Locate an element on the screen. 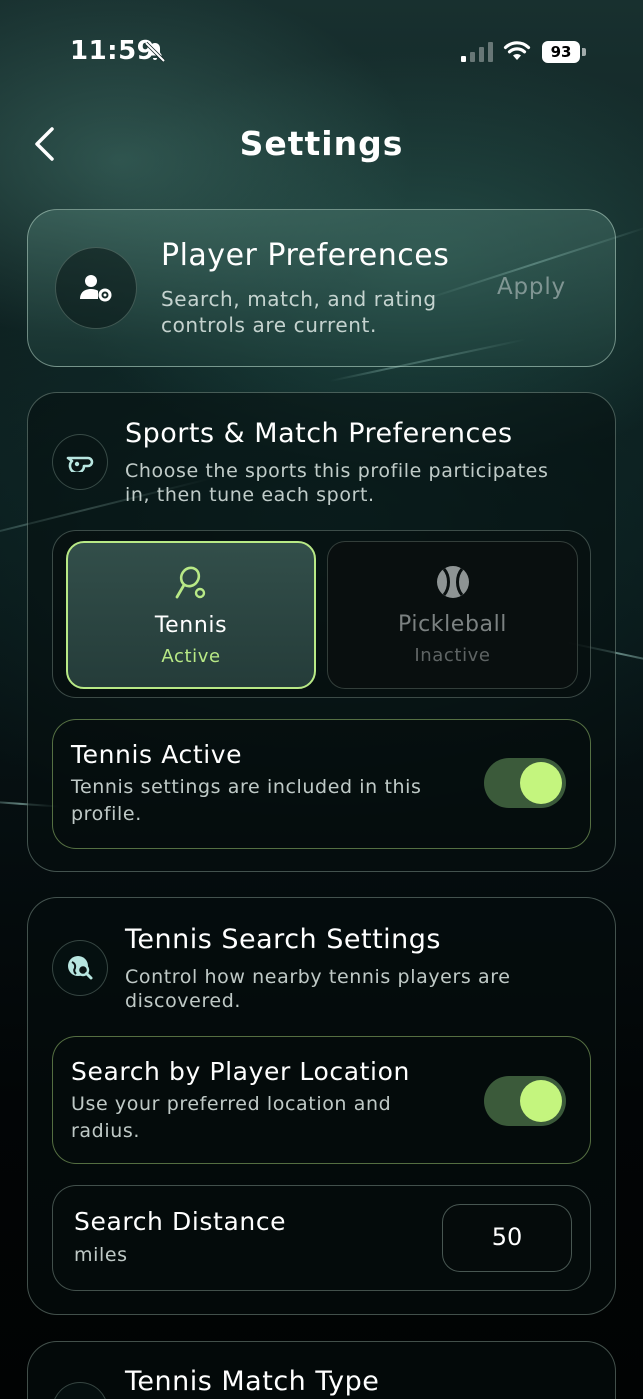 The height and width of the screenshot is (1399, 643). status-bar: 11:59 93 is located at coordinates (321, 50).